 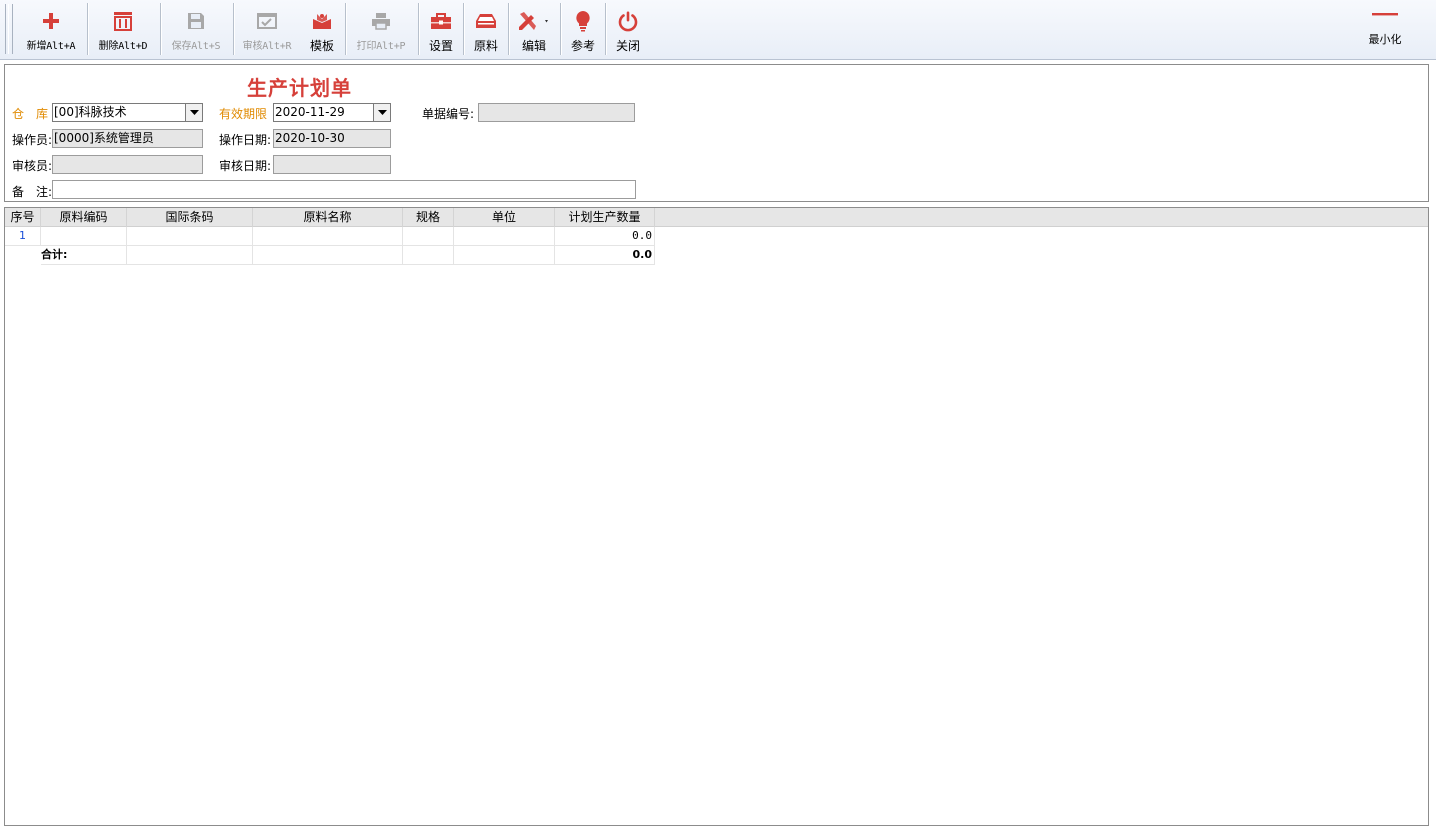 I want to click on warehouse-select: [00]科脉技术, so click(x=127, y=112).